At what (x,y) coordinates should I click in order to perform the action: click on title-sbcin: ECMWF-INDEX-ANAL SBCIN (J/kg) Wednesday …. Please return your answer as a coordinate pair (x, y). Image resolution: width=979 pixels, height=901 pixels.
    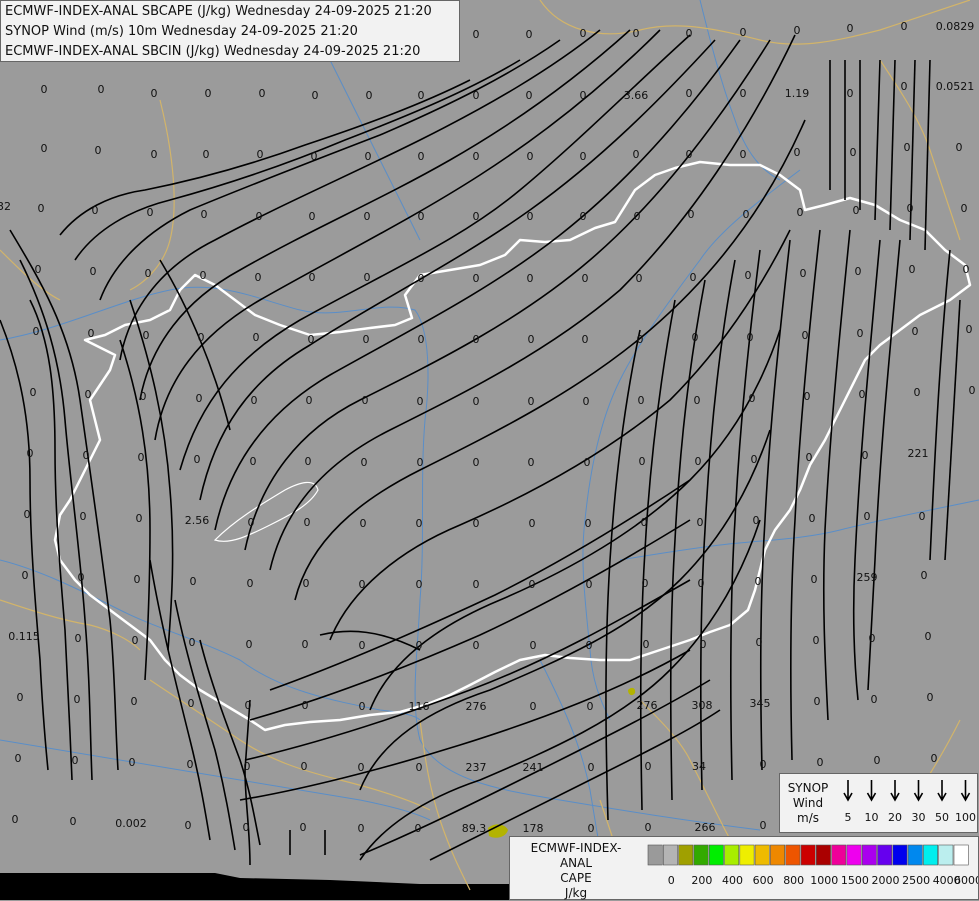
    Looking at the image, I should click on (213, 51).